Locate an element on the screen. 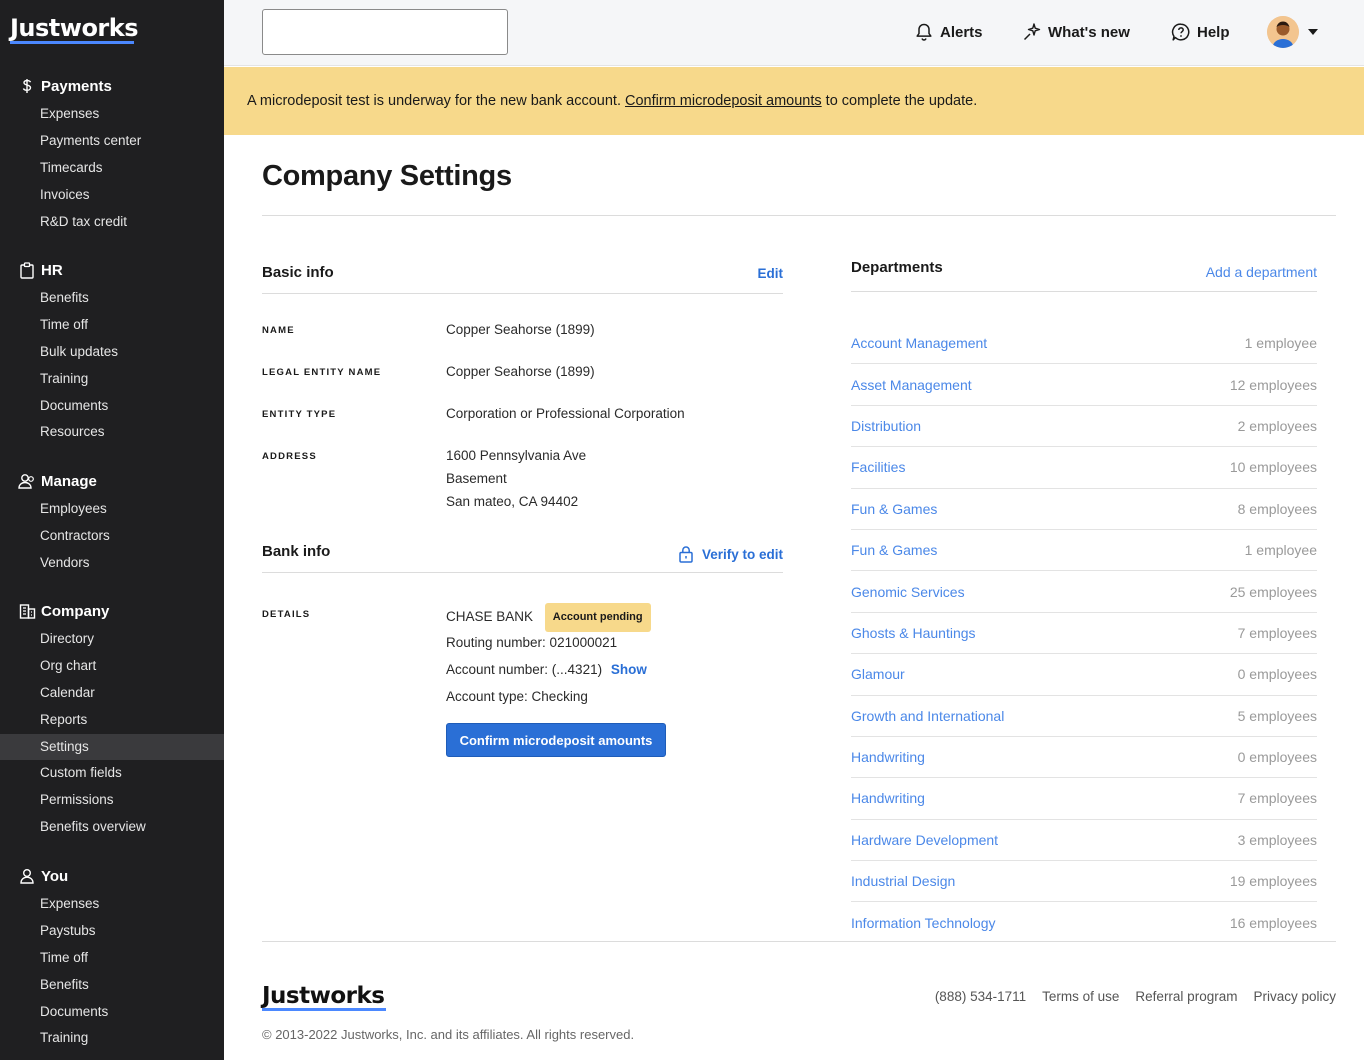 The image size is (1364, 1060). field-value-address-line2: Basement is located at coordinates (476, 478).